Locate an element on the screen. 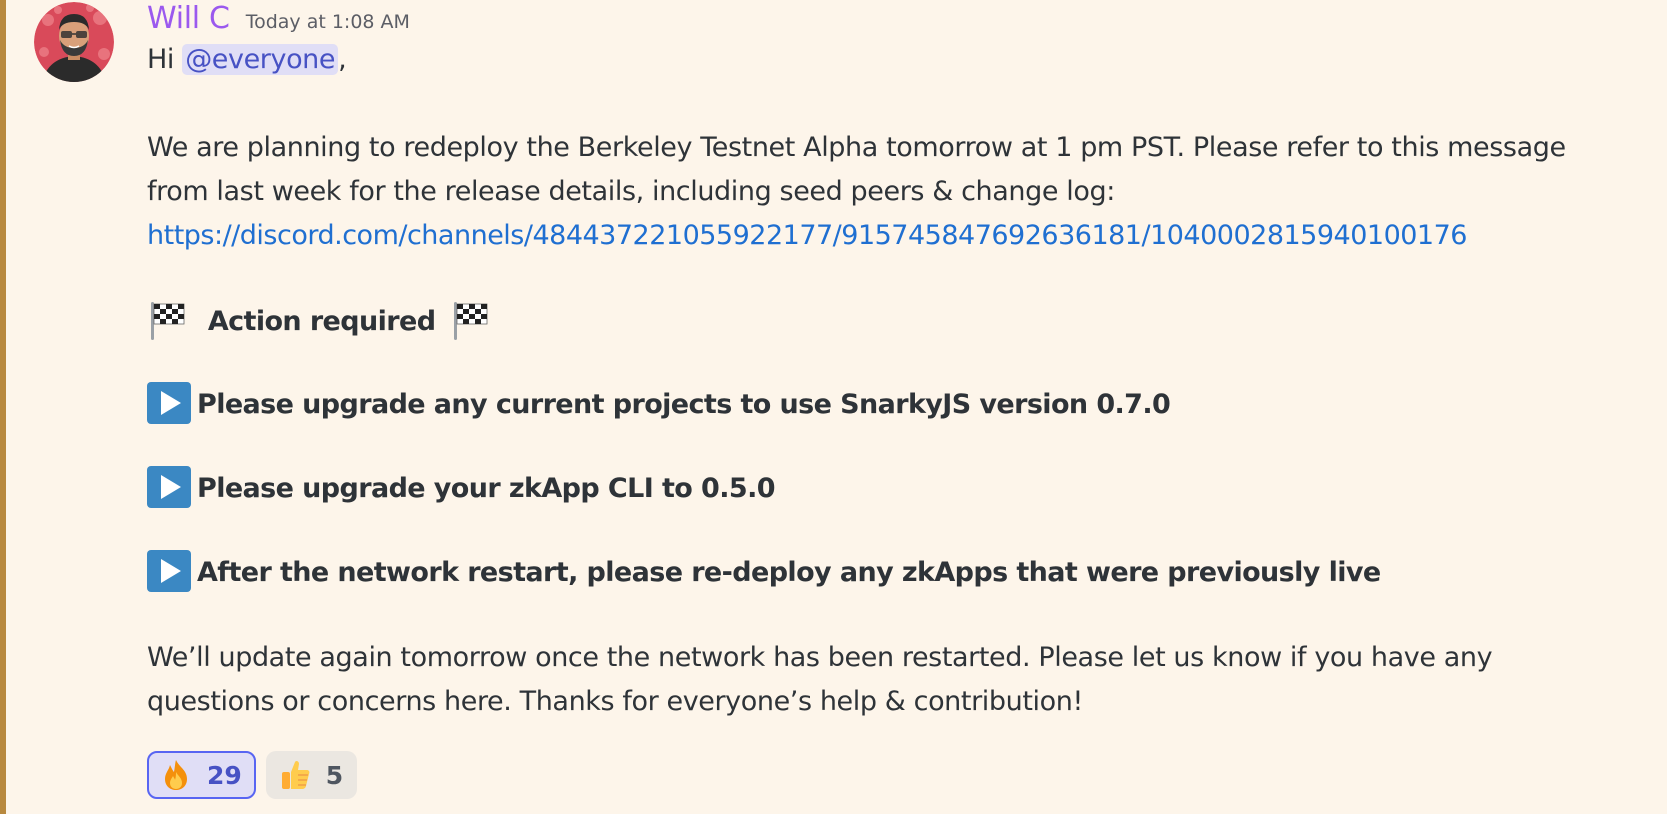  reaction-thumbs-up: 5 is located at coordinates (311, 775).